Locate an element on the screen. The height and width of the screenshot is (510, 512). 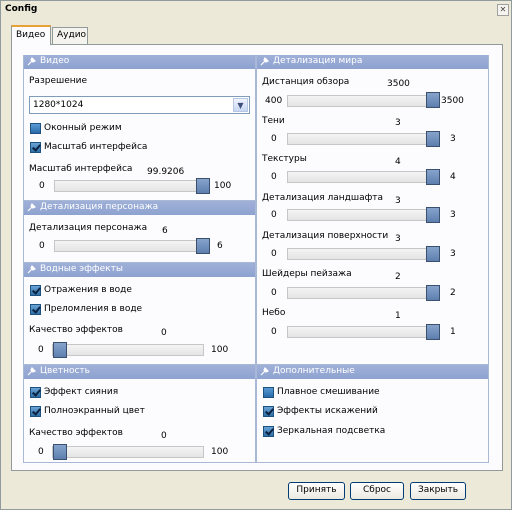
sky-slider-thumb is located at coordinates (433, 332).